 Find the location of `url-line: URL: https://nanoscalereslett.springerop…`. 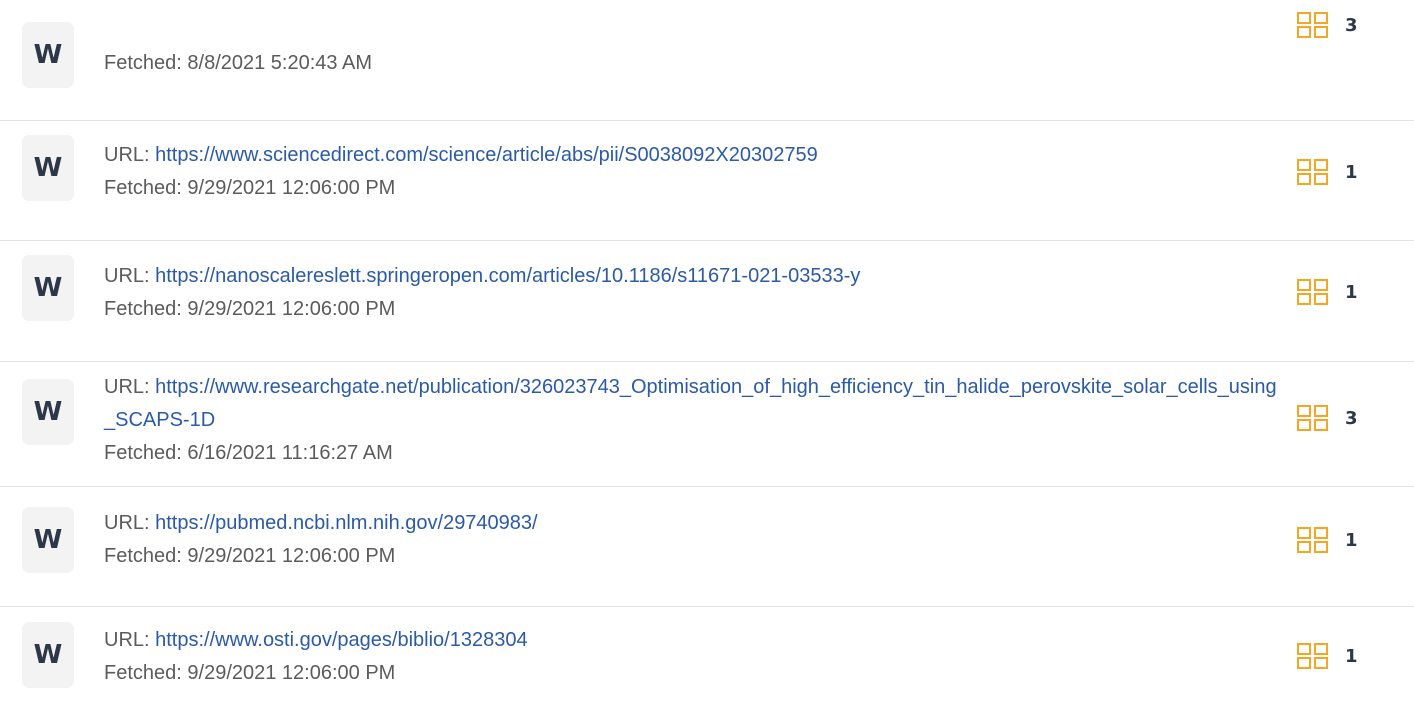

url-line: URL: https://nanoscalereslett.springerop… is located at coordinates (482, 276).